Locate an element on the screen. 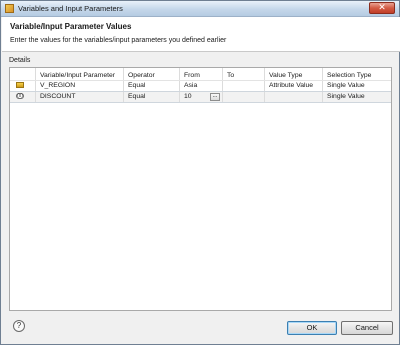 This screenshot has width=400, height=345. table-row: (x) DISCOUNT Equal 10 ... Single Value is located at coordinates (200, 97).